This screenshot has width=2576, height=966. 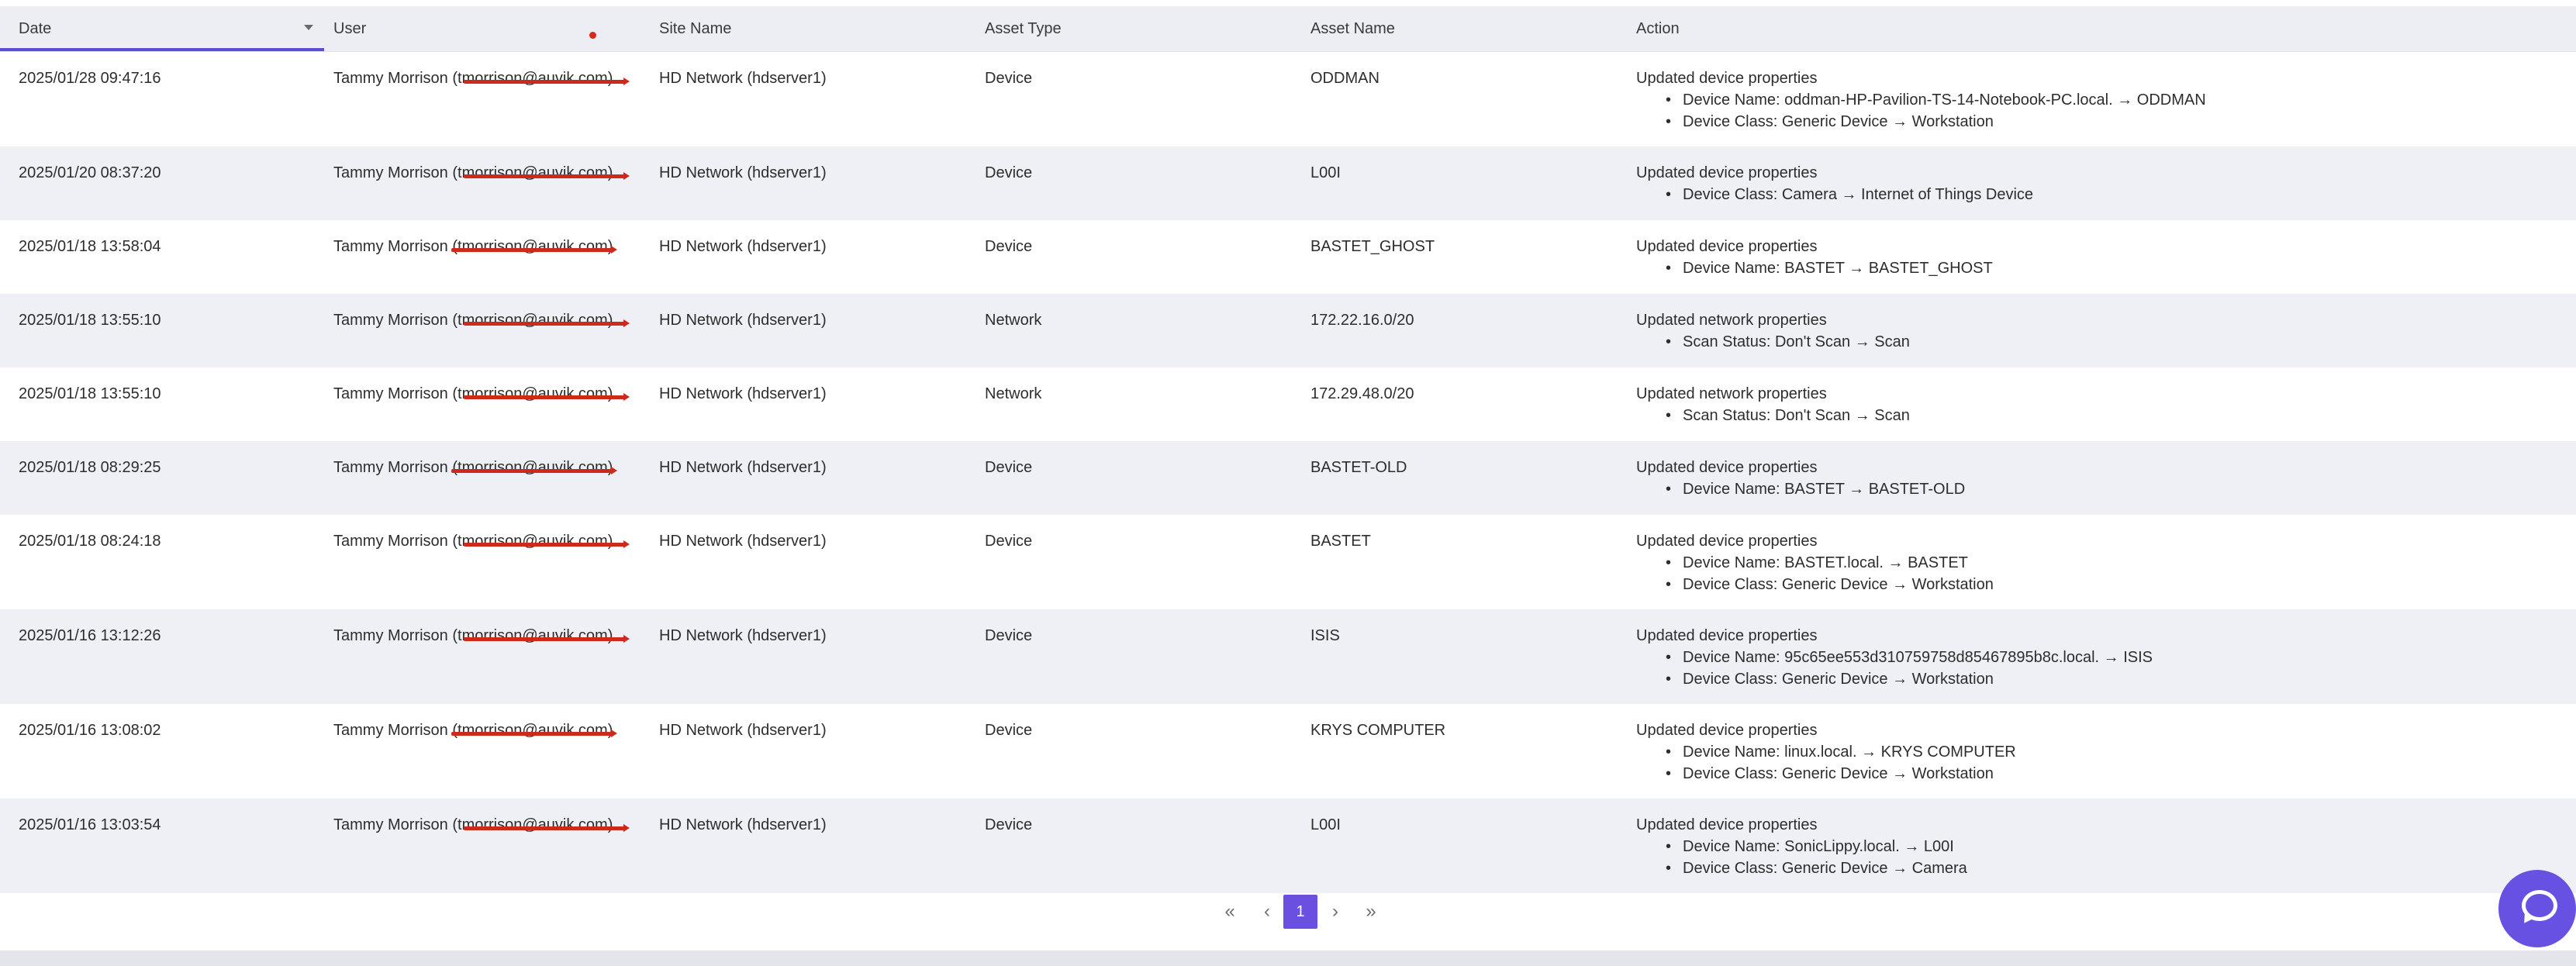 I want to click on previous-page-icon: ‹, so click(x=1267, y=912).